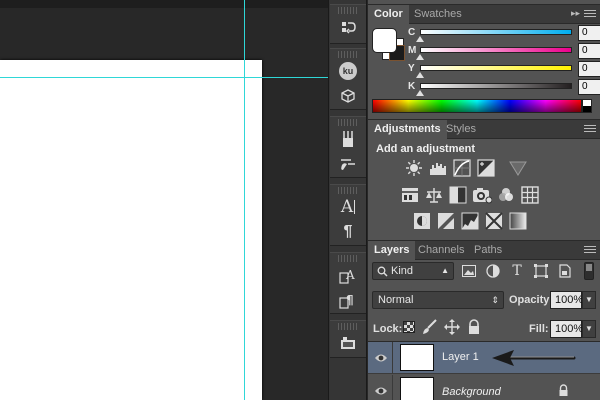 This screenshot has height=400, width=600. Describe the element at coordinates (471, 392) in the screenshot. I see `layer-name: Background` at that location.